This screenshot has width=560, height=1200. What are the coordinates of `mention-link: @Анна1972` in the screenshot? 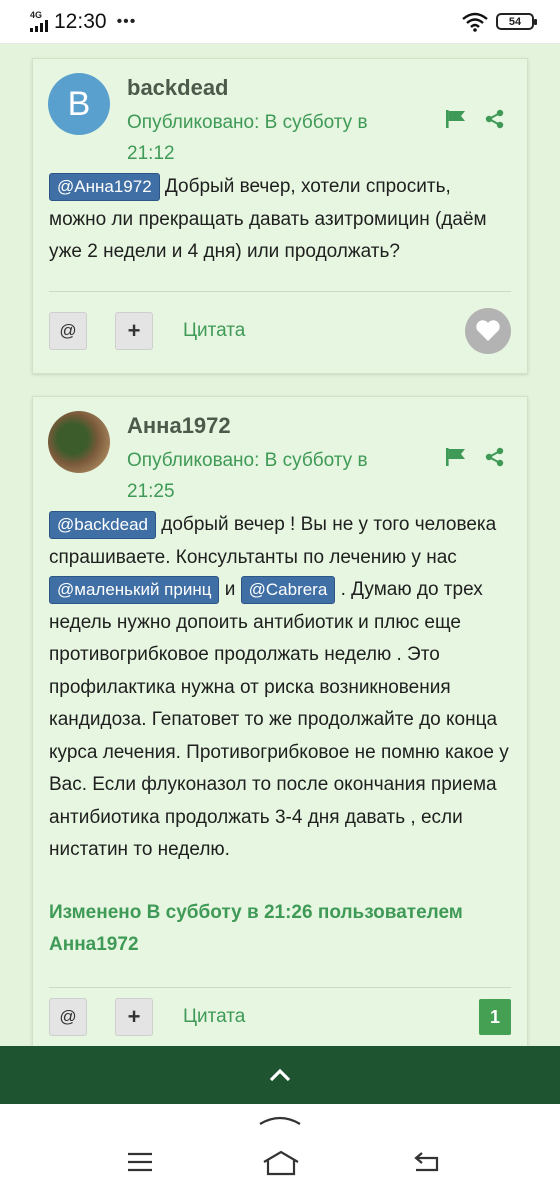 It's located at (104, 187).